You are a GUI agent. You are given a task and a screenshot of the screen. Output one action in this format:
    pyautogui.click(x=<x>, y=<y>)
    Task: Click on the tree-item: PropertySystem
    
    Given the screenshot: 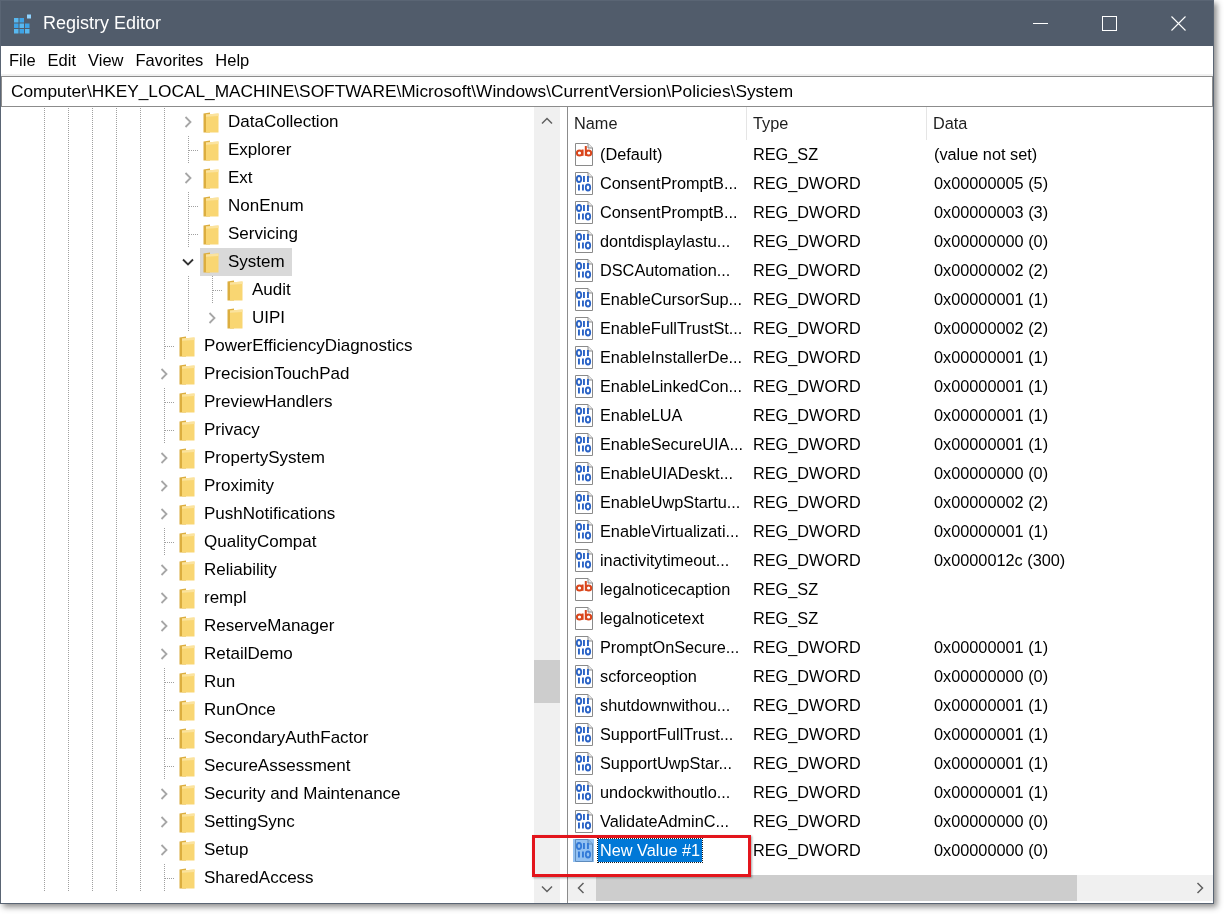 What is the action you would take?
    pyautogui.click(x=254, y=458)
    